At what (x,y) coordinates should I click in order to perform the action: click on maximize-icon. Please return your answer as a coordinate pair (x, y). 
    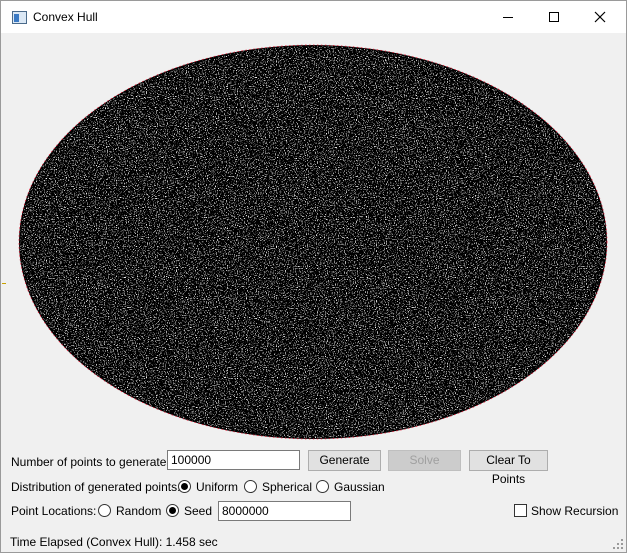
    Looking at the image, I should click on (554, 17).